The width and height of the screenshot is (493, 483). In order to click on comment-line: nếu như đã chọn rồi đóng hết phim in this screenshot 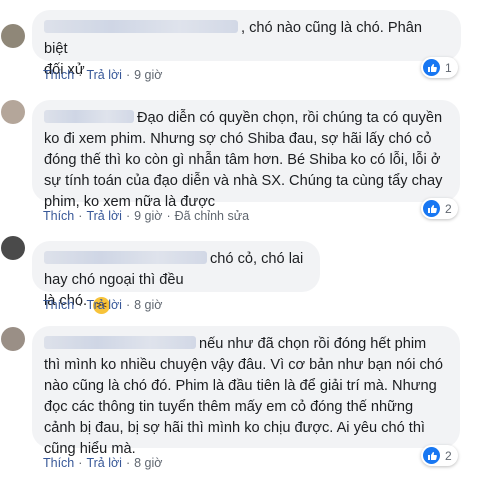, I will do `click(246, 344)`.